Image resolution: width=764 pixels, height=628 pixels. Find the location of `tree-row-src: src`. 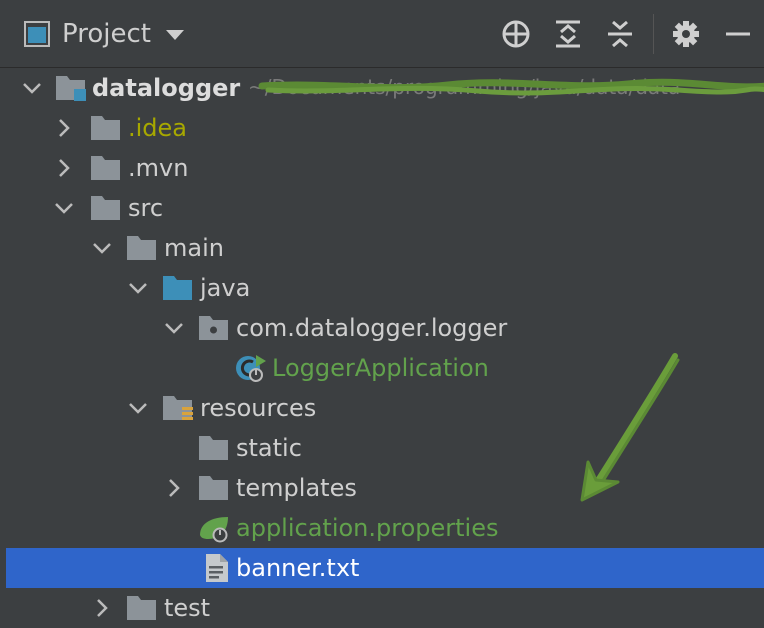

tree-row-src: src is located at coordinates (382, 208).